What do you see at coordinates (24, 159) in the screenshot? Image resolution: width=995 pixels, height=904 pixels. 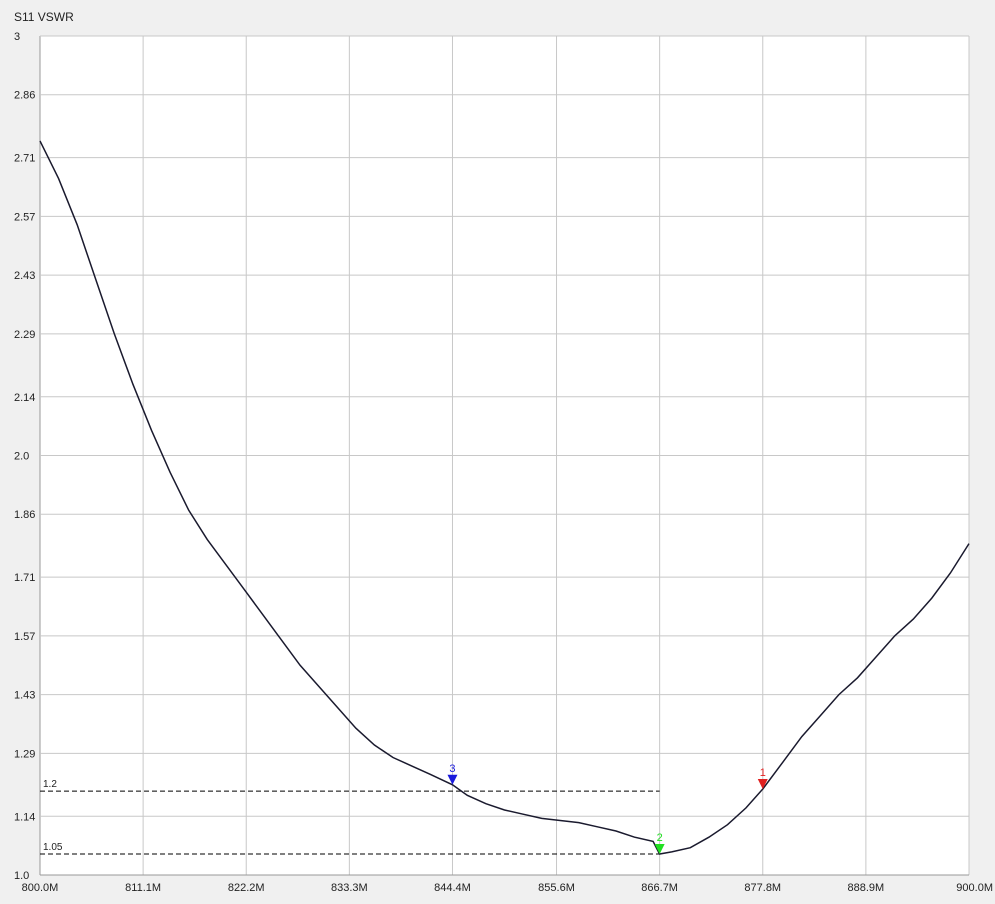 I see `y-tick-label: 2.71` at bounding box center [24, 159].